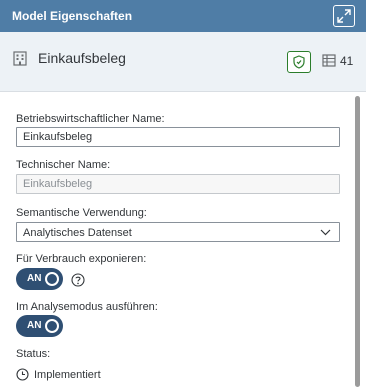  I want to click on shield-button, so click(299, 62).